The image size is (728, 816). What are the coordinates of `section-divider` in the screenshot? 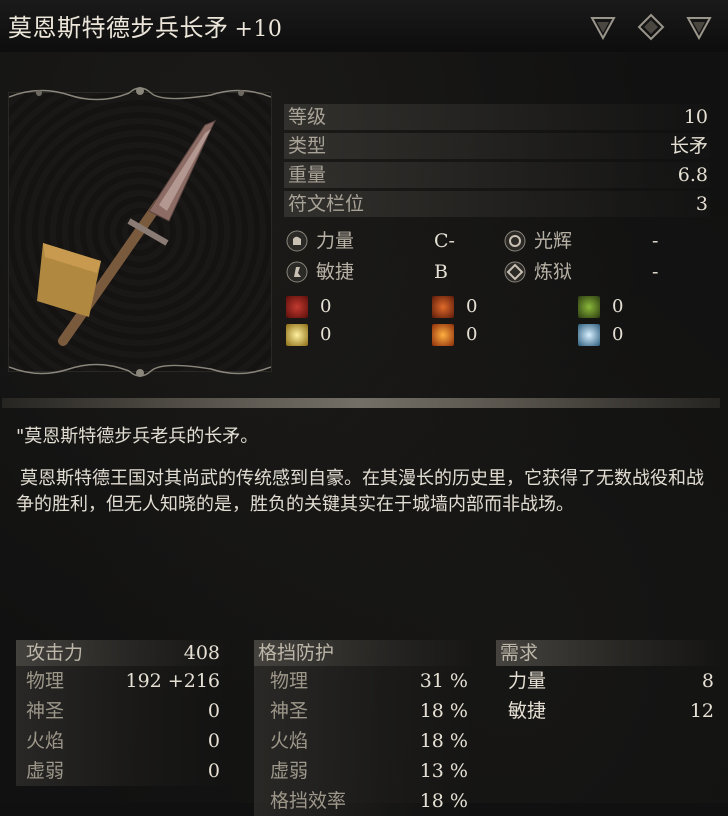 It's located at (361, 403).